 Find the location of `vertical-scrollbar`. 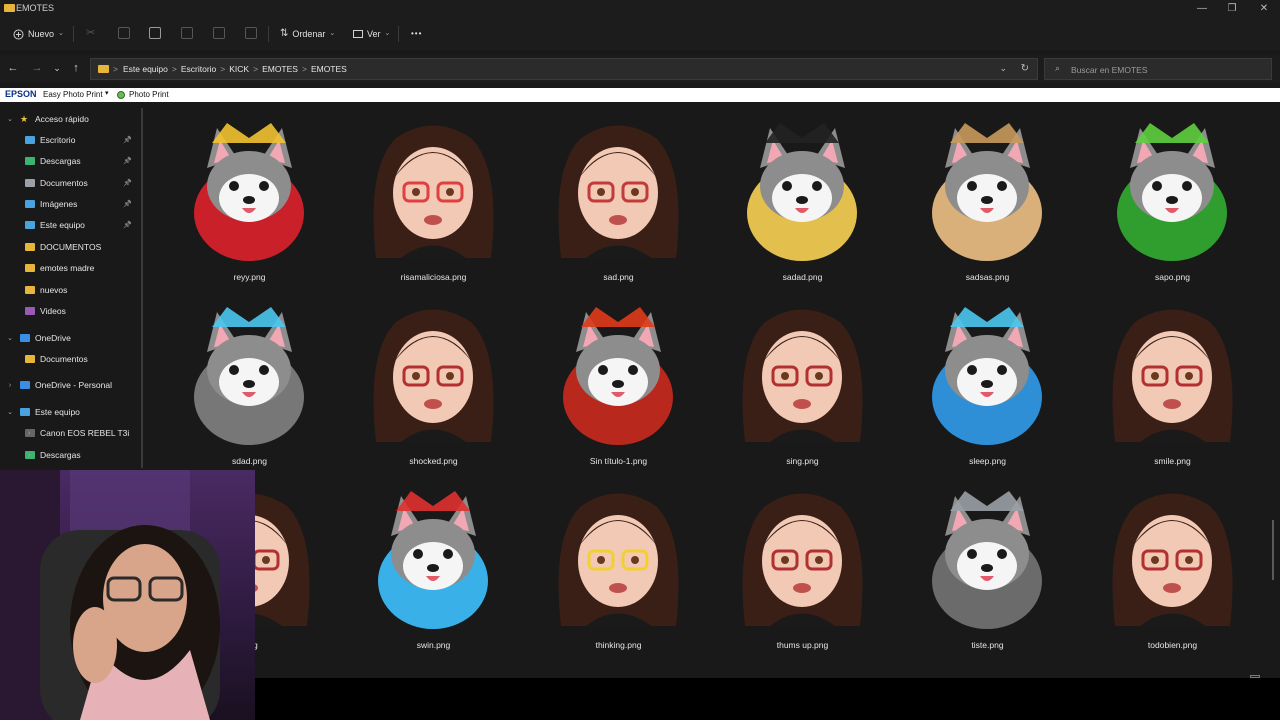

vertical-scrollbar is located at coordinates (1273, 550).